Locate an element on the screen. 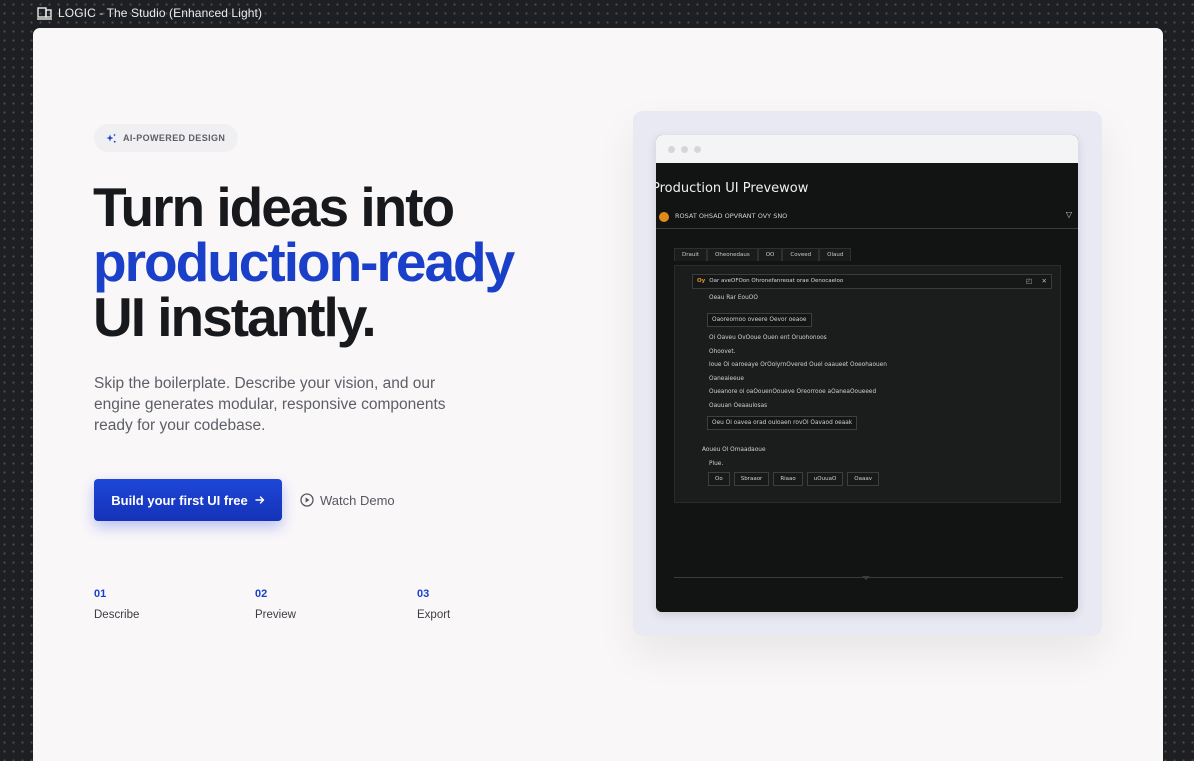 Image resolution: width=1194 pixels, height=761 pixels. preview-button: uOuuaO is located at coordinates (825, 479).